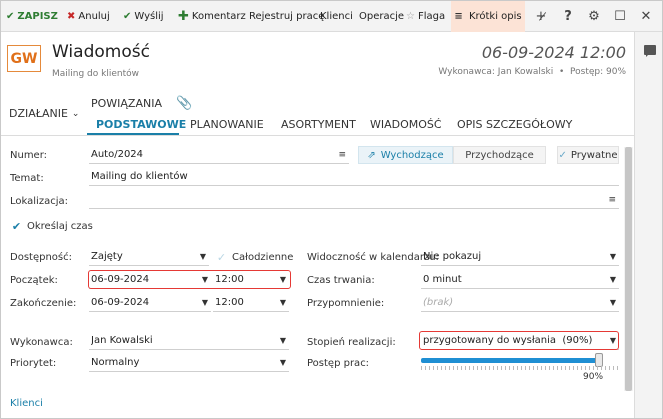  What do you see at coordinates (318, 124) in the screenshot?
I see `tab-assortment: ASORTYMENT` at bounding box center [318, 124].